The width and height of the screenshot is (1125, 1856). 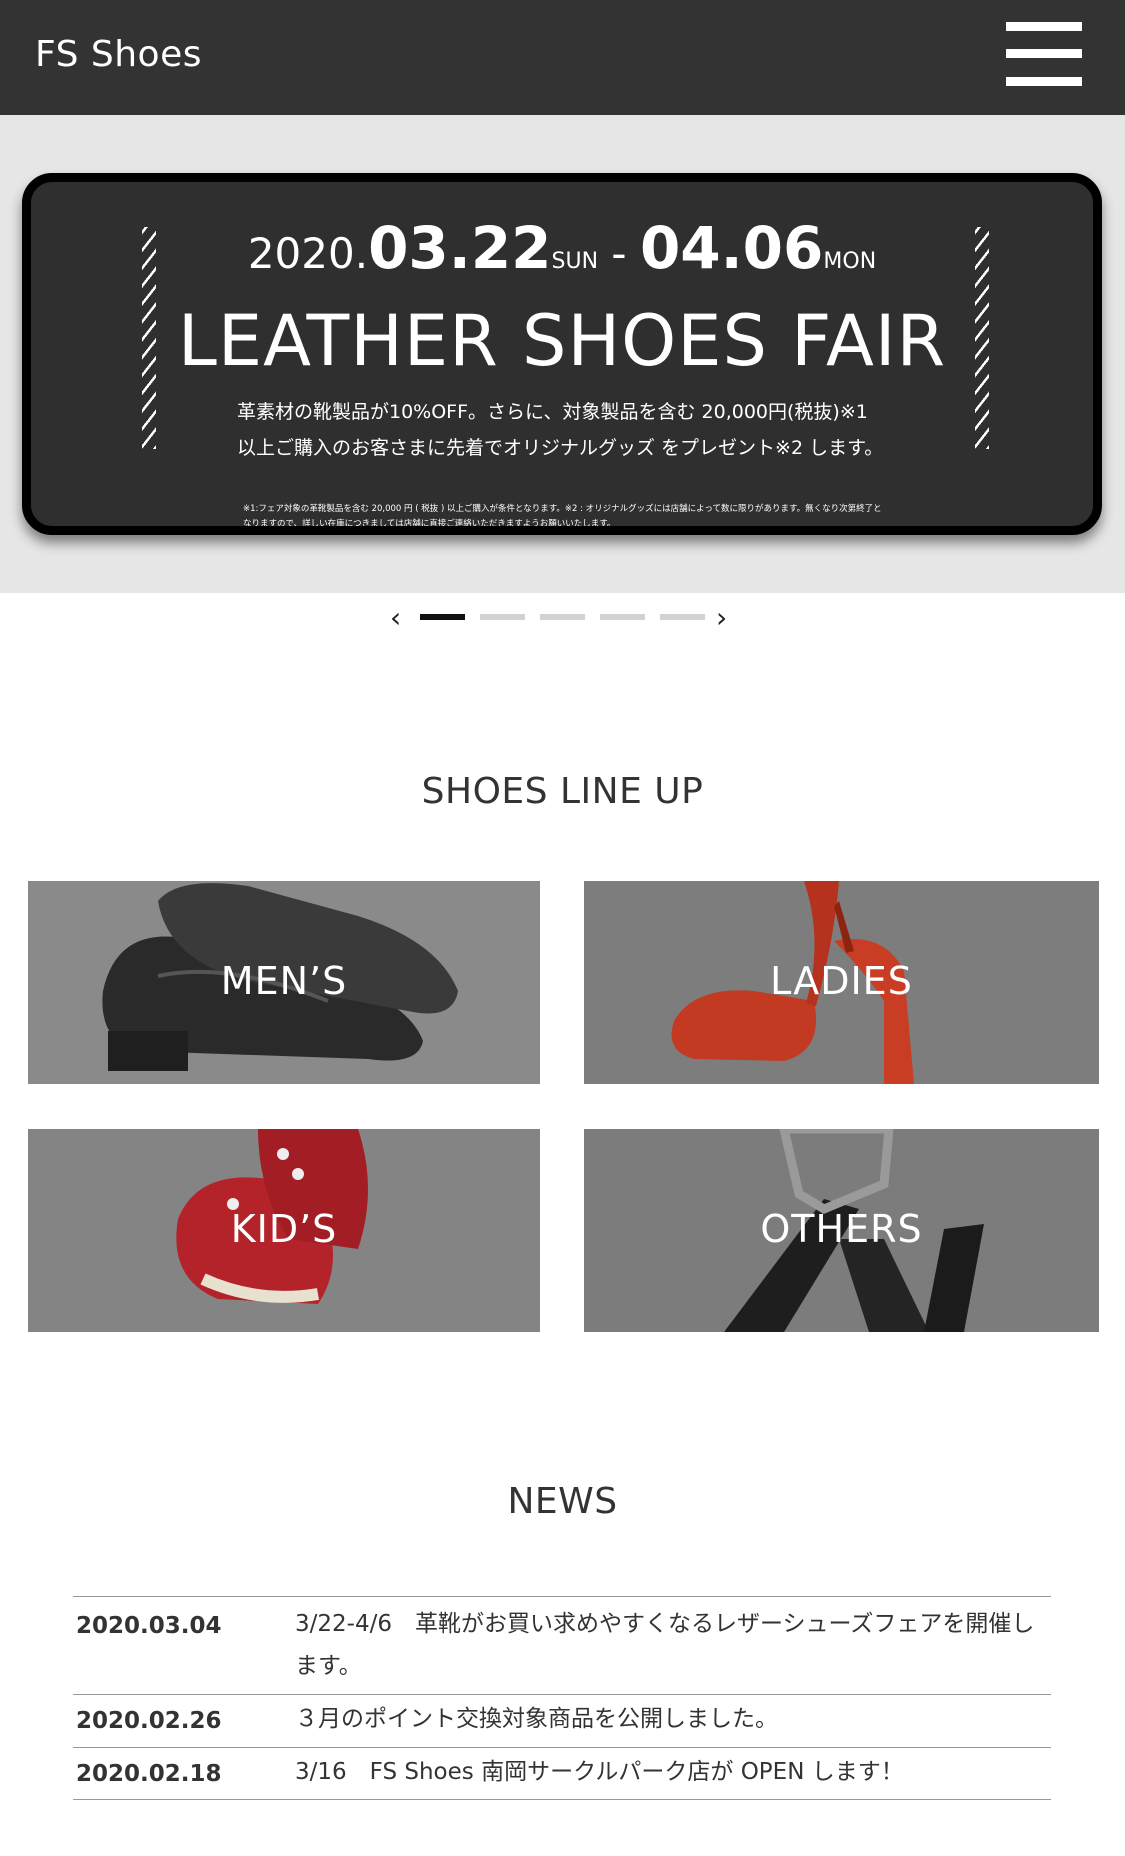 I want to click on lineup-title: SHOES LINE UP, so click(x=562, y=791).